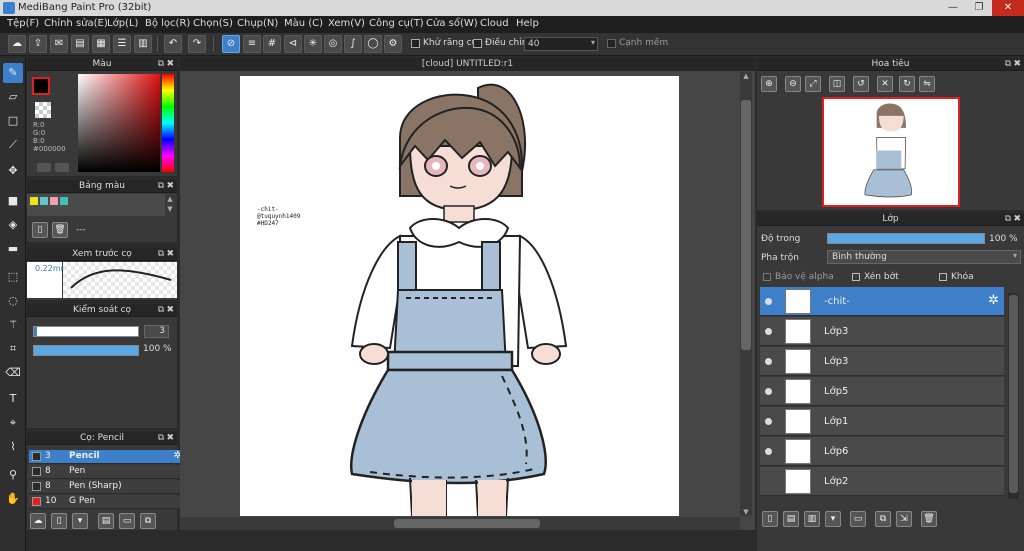 This screenshot has height=551, width=1024. I want to click on menu-view: Xem(V), so click(346, 23).